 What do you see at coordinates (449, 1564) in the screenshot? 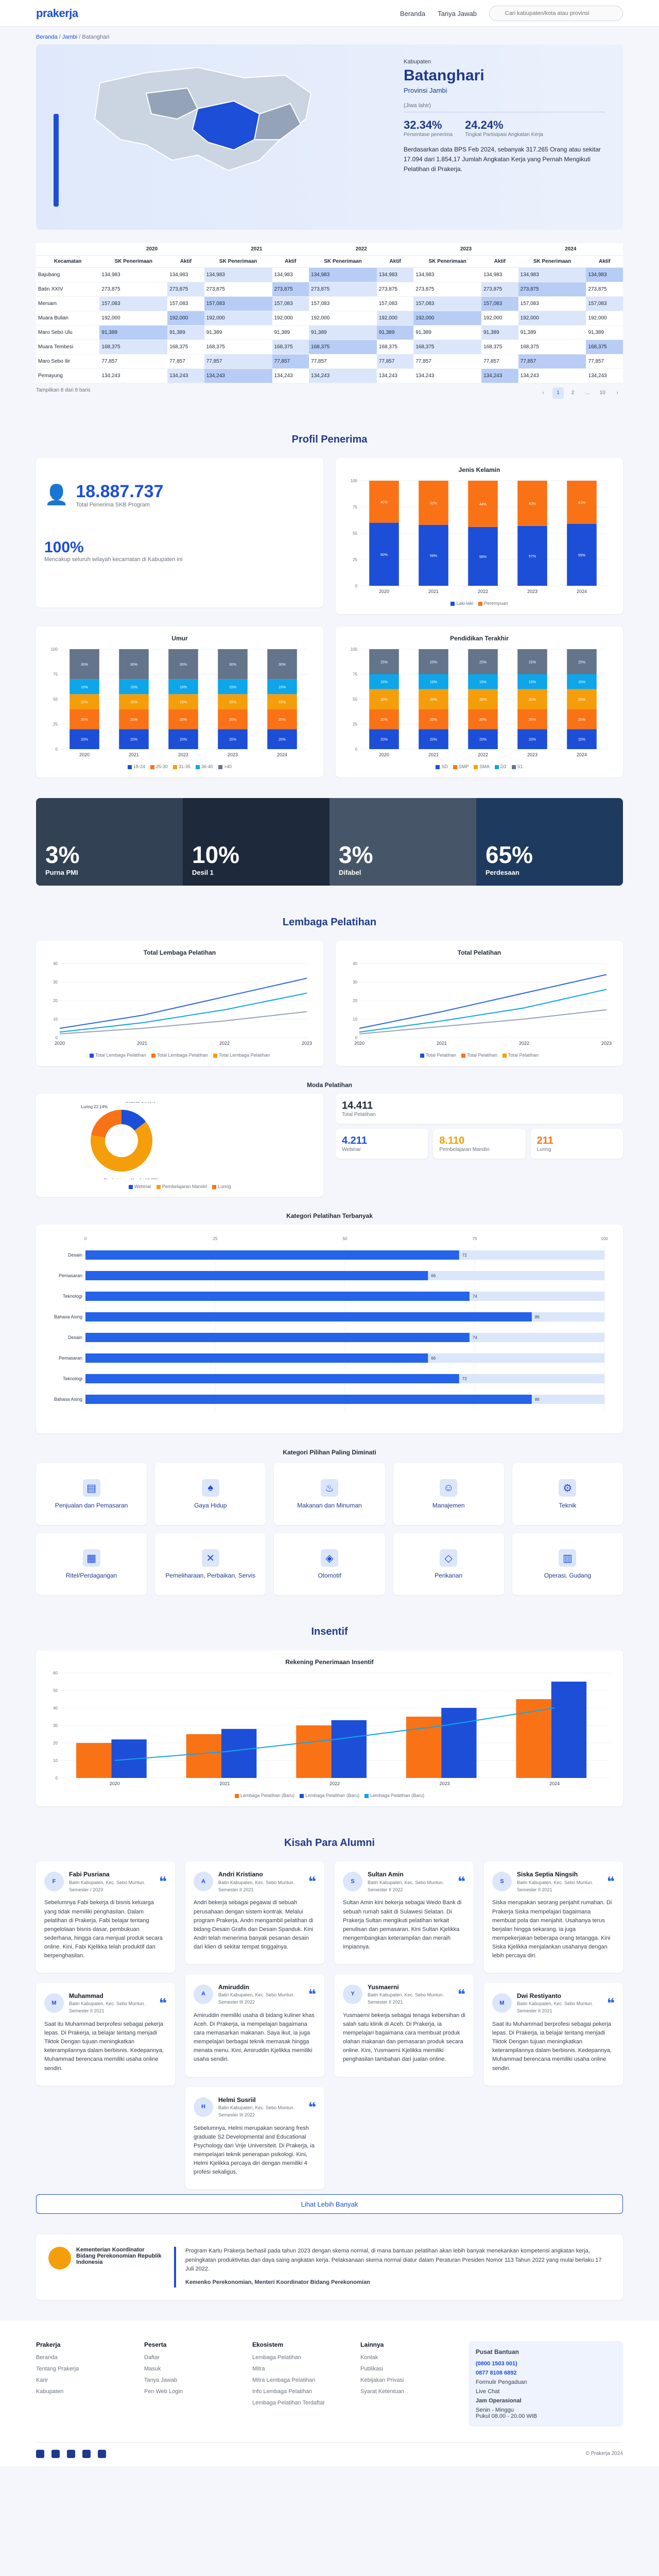
I see `category-card: ◇ Perikanan` at bounding box center [449, 1564].